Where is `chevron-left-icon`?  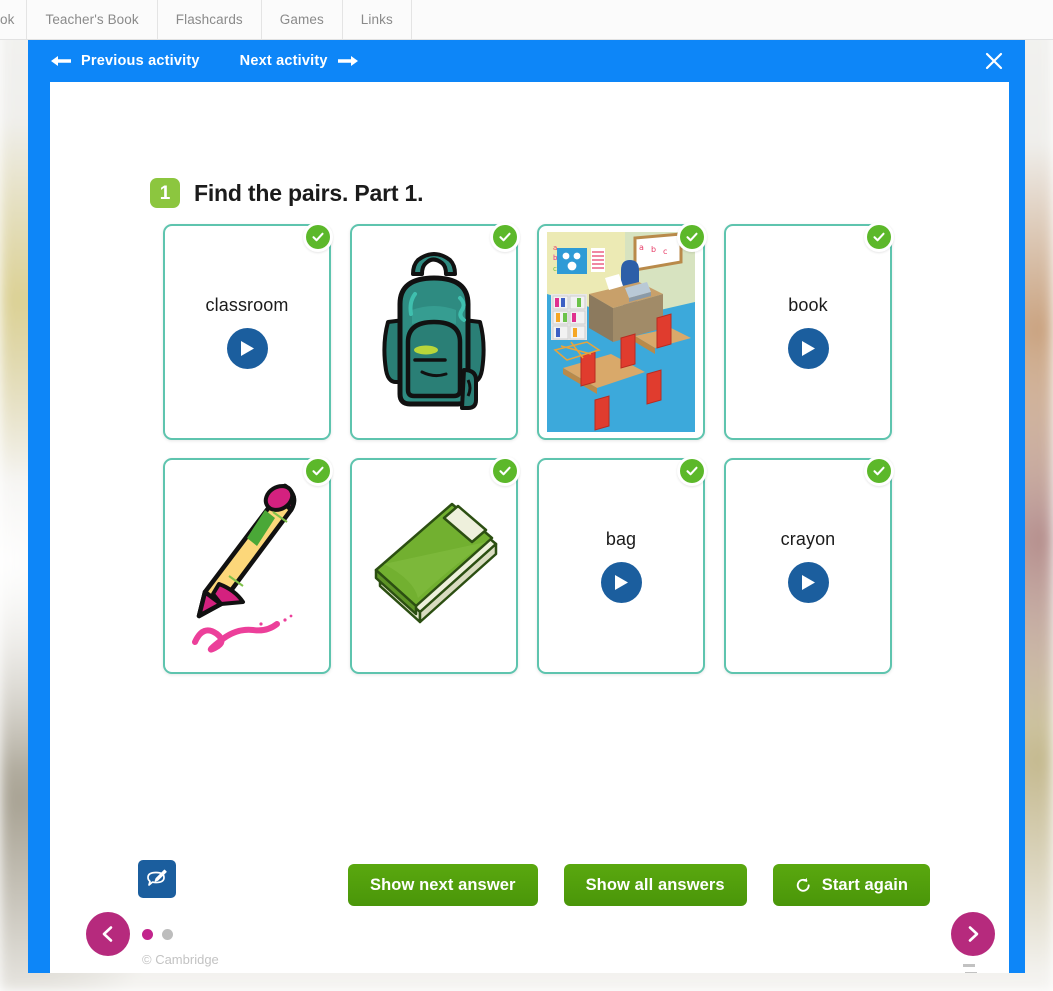 chevron-left-icon is located at coordinates (107, 934).